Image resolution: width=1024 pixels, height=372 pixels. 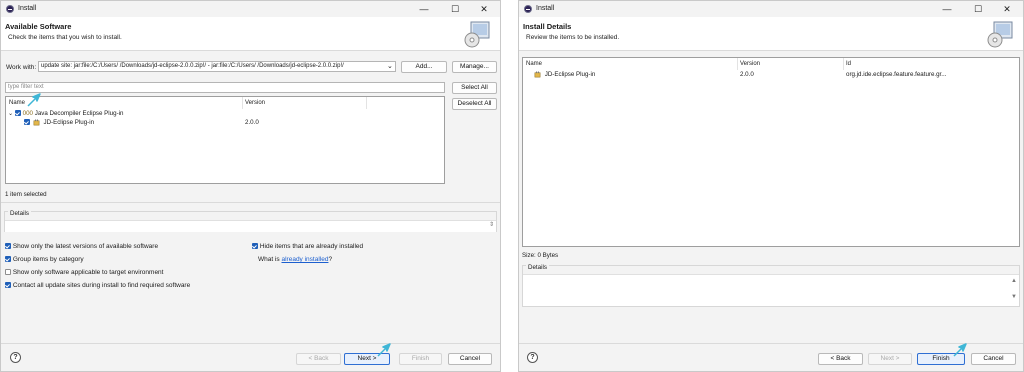 I want to click on details-group: Details ⇕, so click(x=250, y=221).